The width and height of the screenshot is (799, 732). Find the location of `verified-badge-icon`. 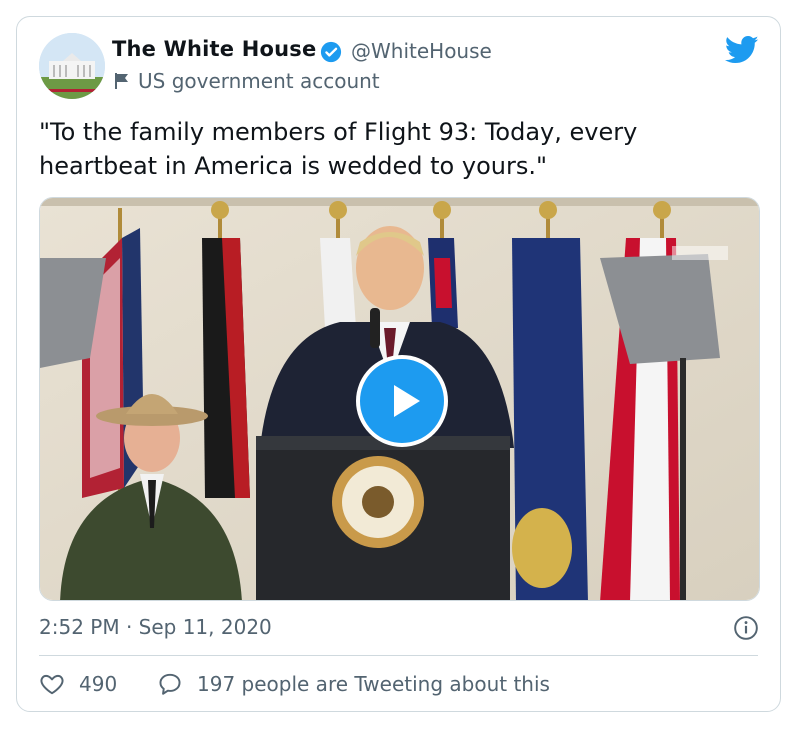

verified-badge-icon is located at coordinates (331, 52).